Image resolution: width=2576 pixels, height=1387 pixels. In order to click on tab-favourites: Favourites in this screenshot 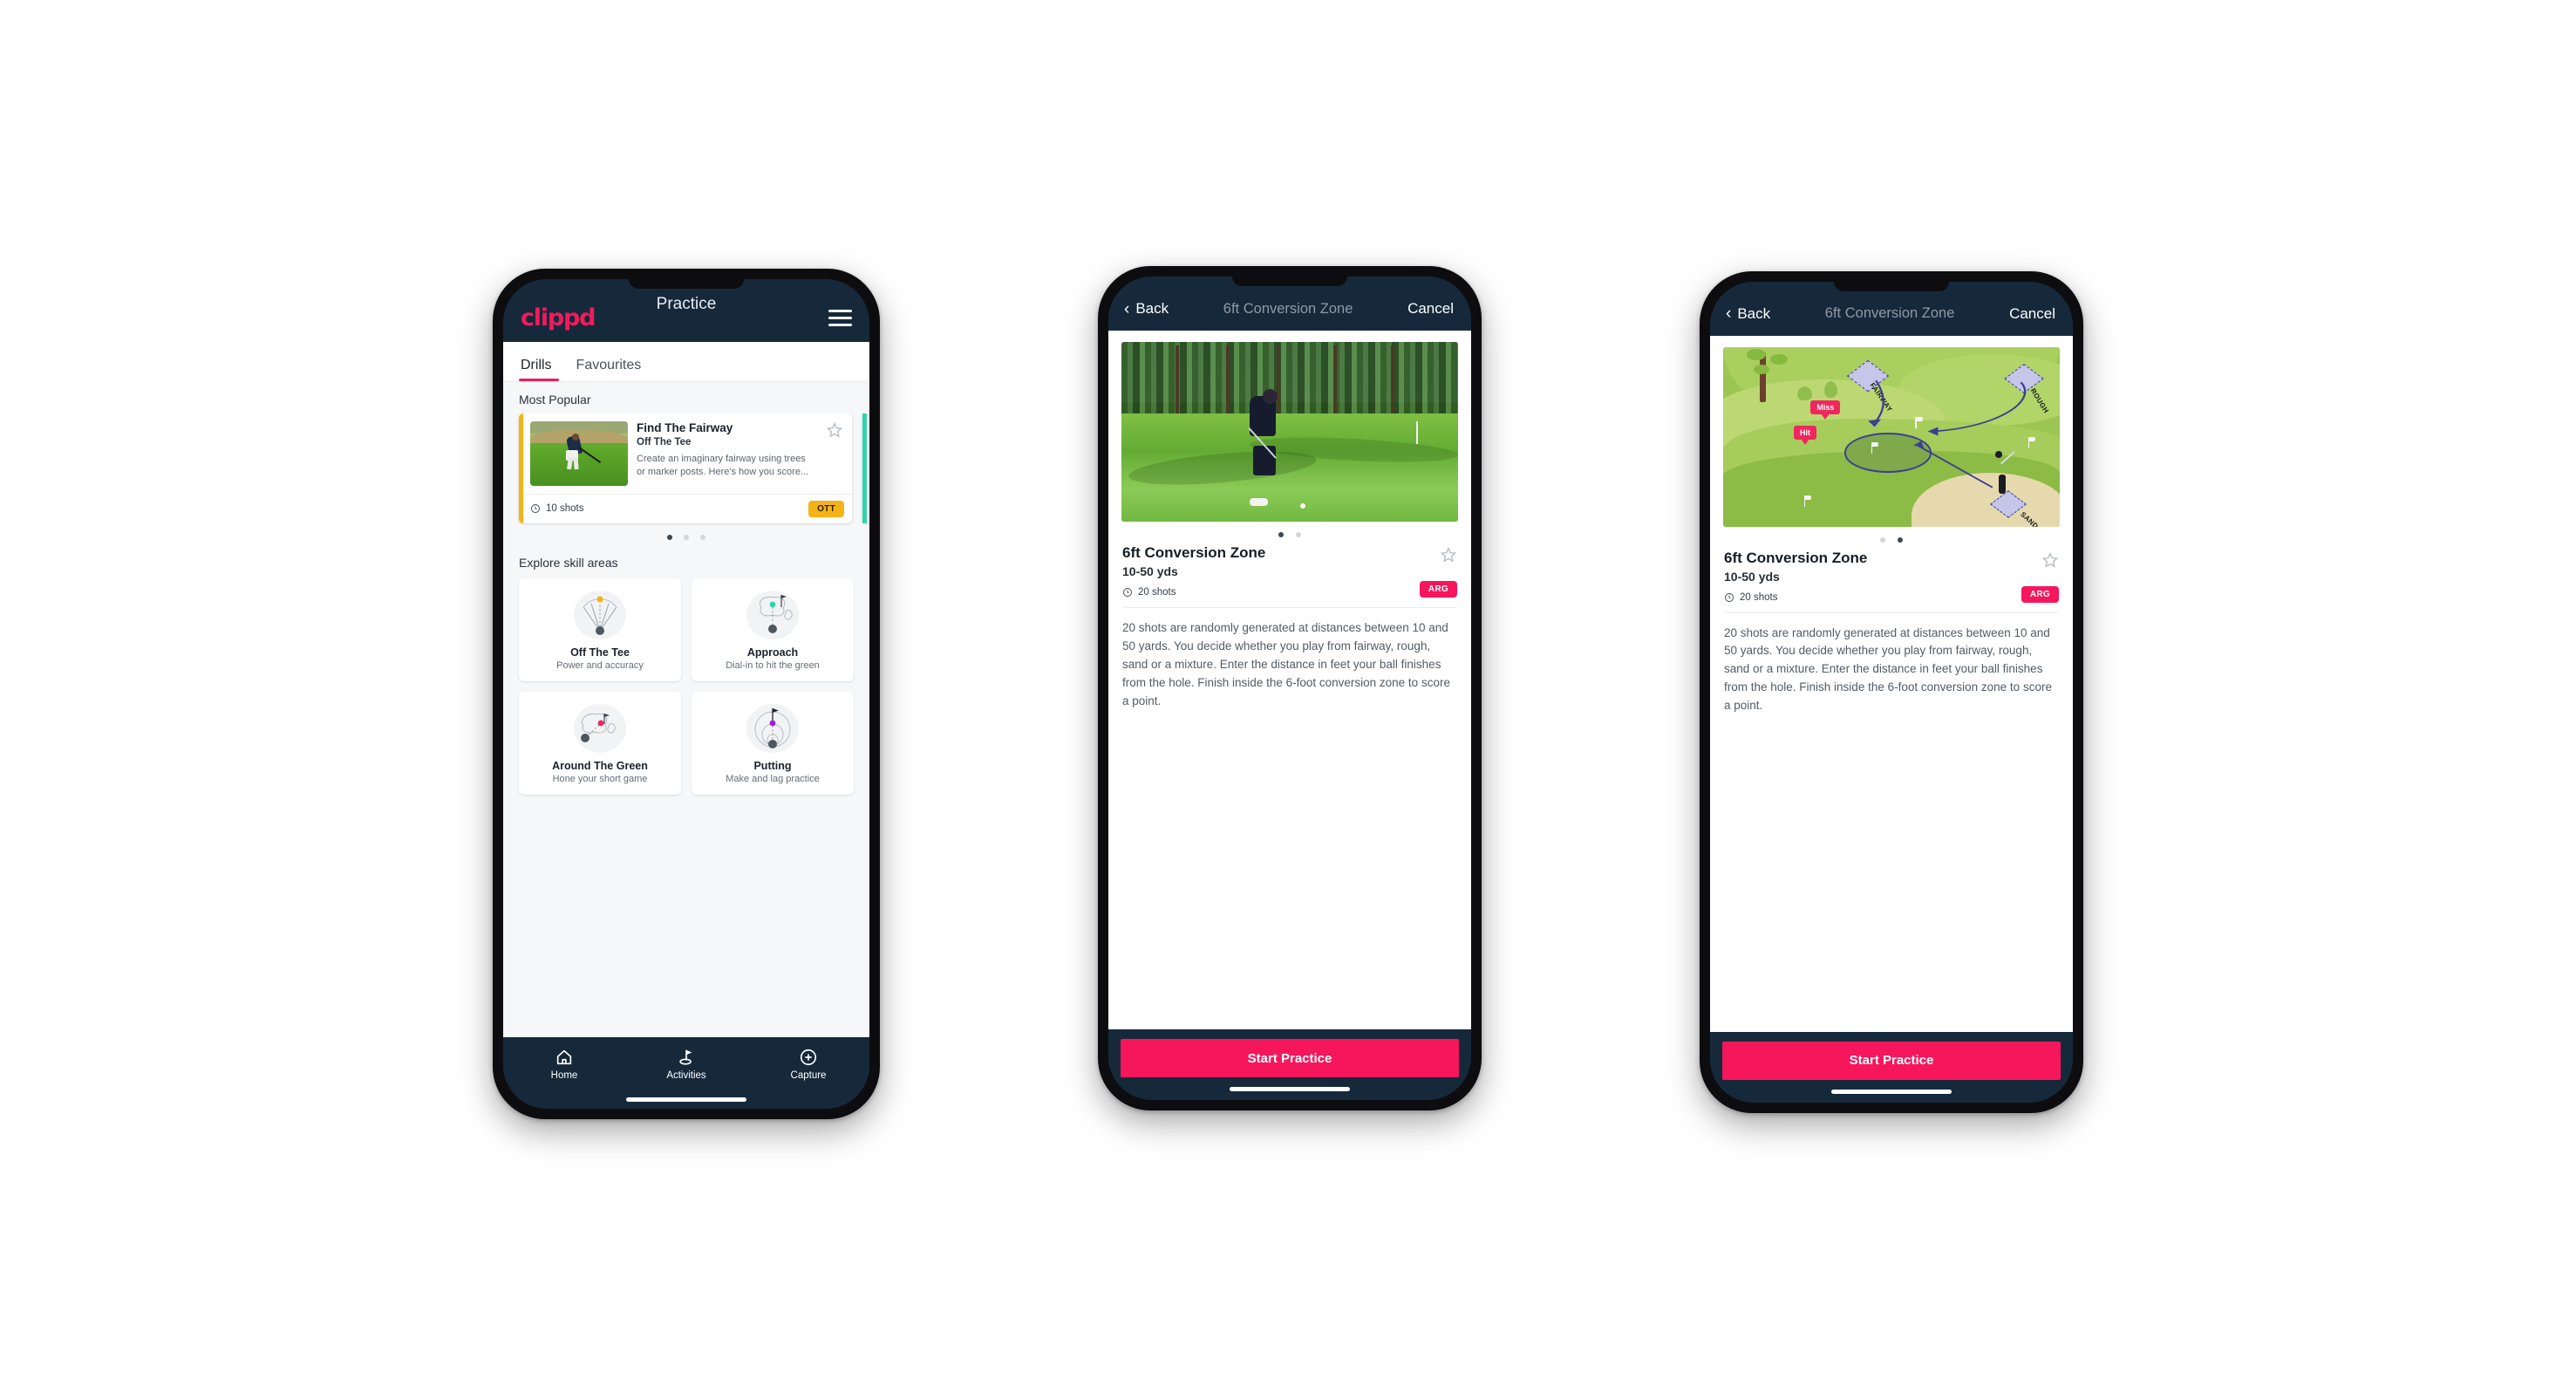, I will do `click(609, 370)`.